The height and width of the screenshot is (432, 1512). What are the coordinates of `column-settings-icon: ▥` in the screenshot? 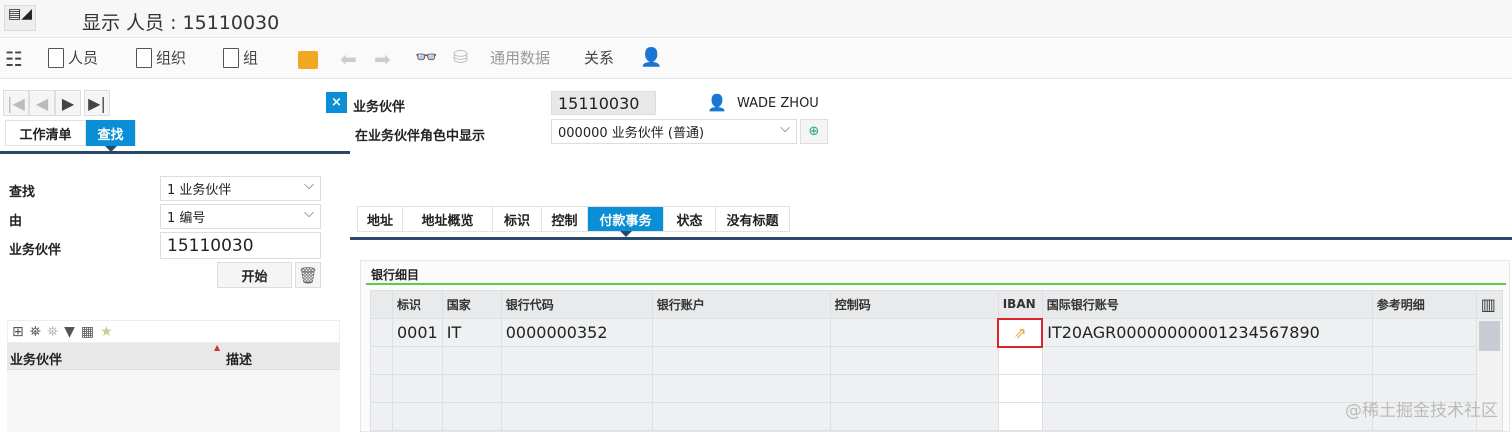 It's located at (1489, 304).